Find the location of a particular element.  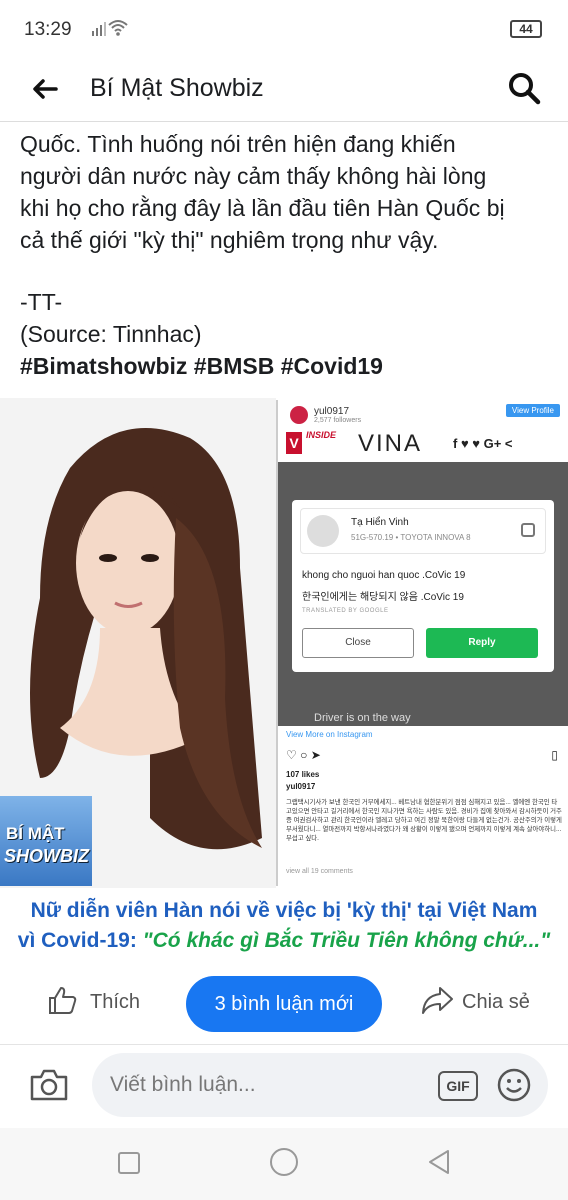

logo-line2: SHOWBIZ is located at coordinates (46, 856).